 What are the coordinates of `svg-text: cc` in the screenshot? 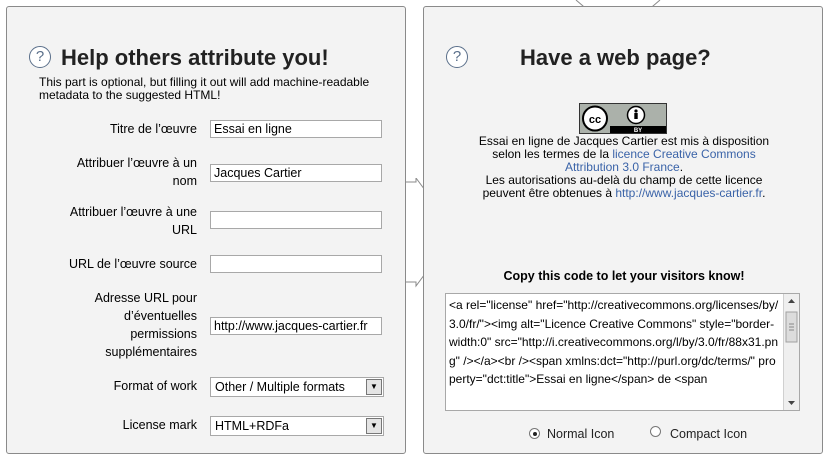 It's located at (595, 120).